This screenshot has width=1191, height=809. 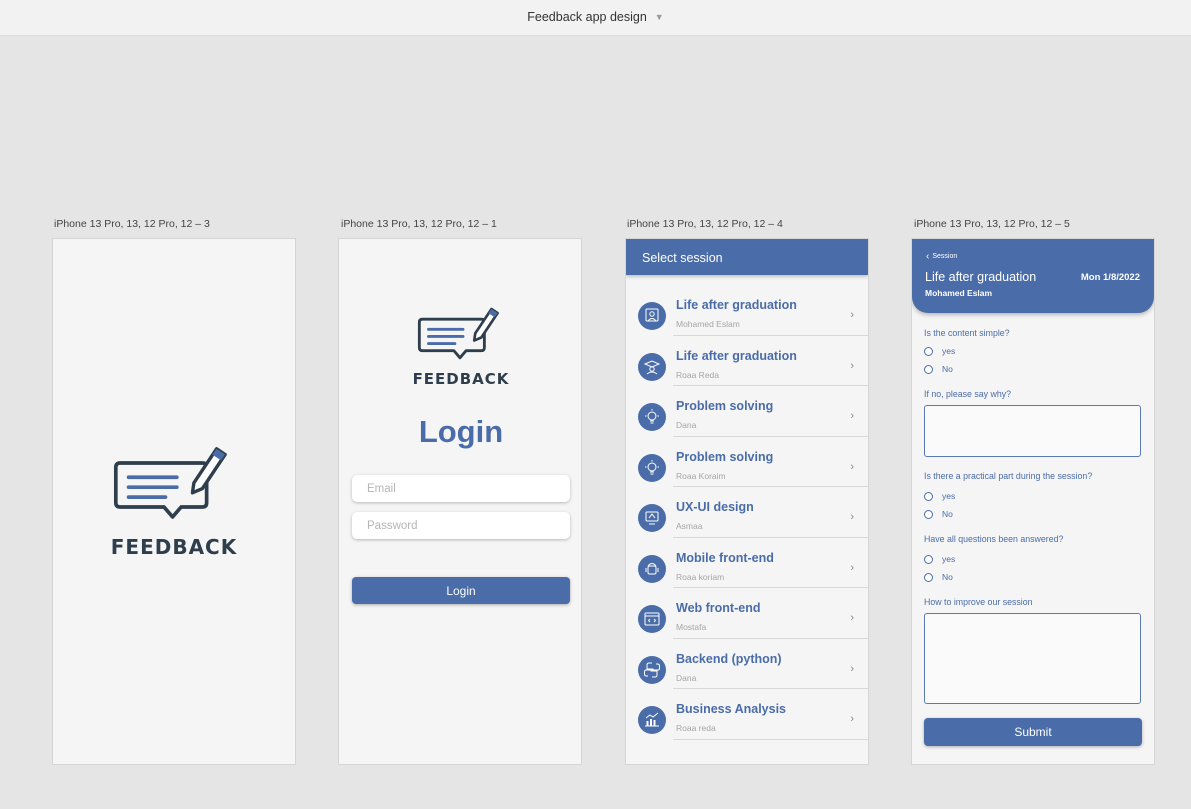 I want to click on list-item: Life after graduation Mohamed Eslam ›, so click(x=747, y=310).